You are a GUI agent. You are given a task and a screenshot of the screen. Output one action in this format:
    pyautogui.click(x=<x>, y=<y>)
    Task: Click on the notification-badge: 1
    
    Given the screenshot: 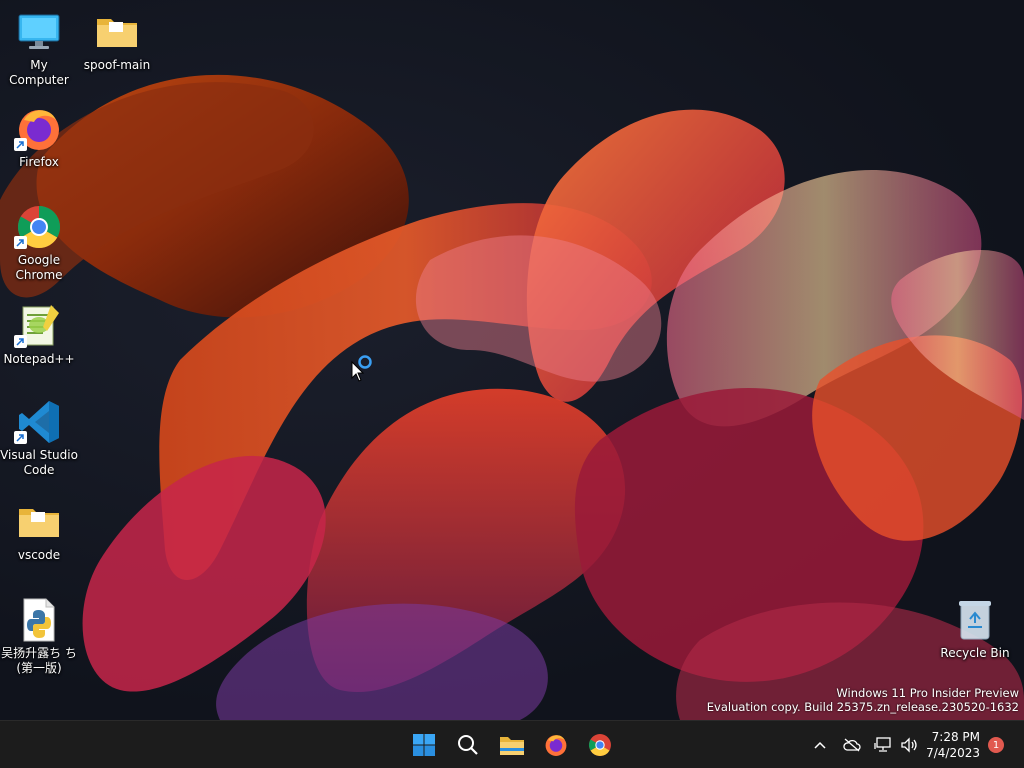 What is the action you would take?
    pyautogui.click(x=996, y=745)
    